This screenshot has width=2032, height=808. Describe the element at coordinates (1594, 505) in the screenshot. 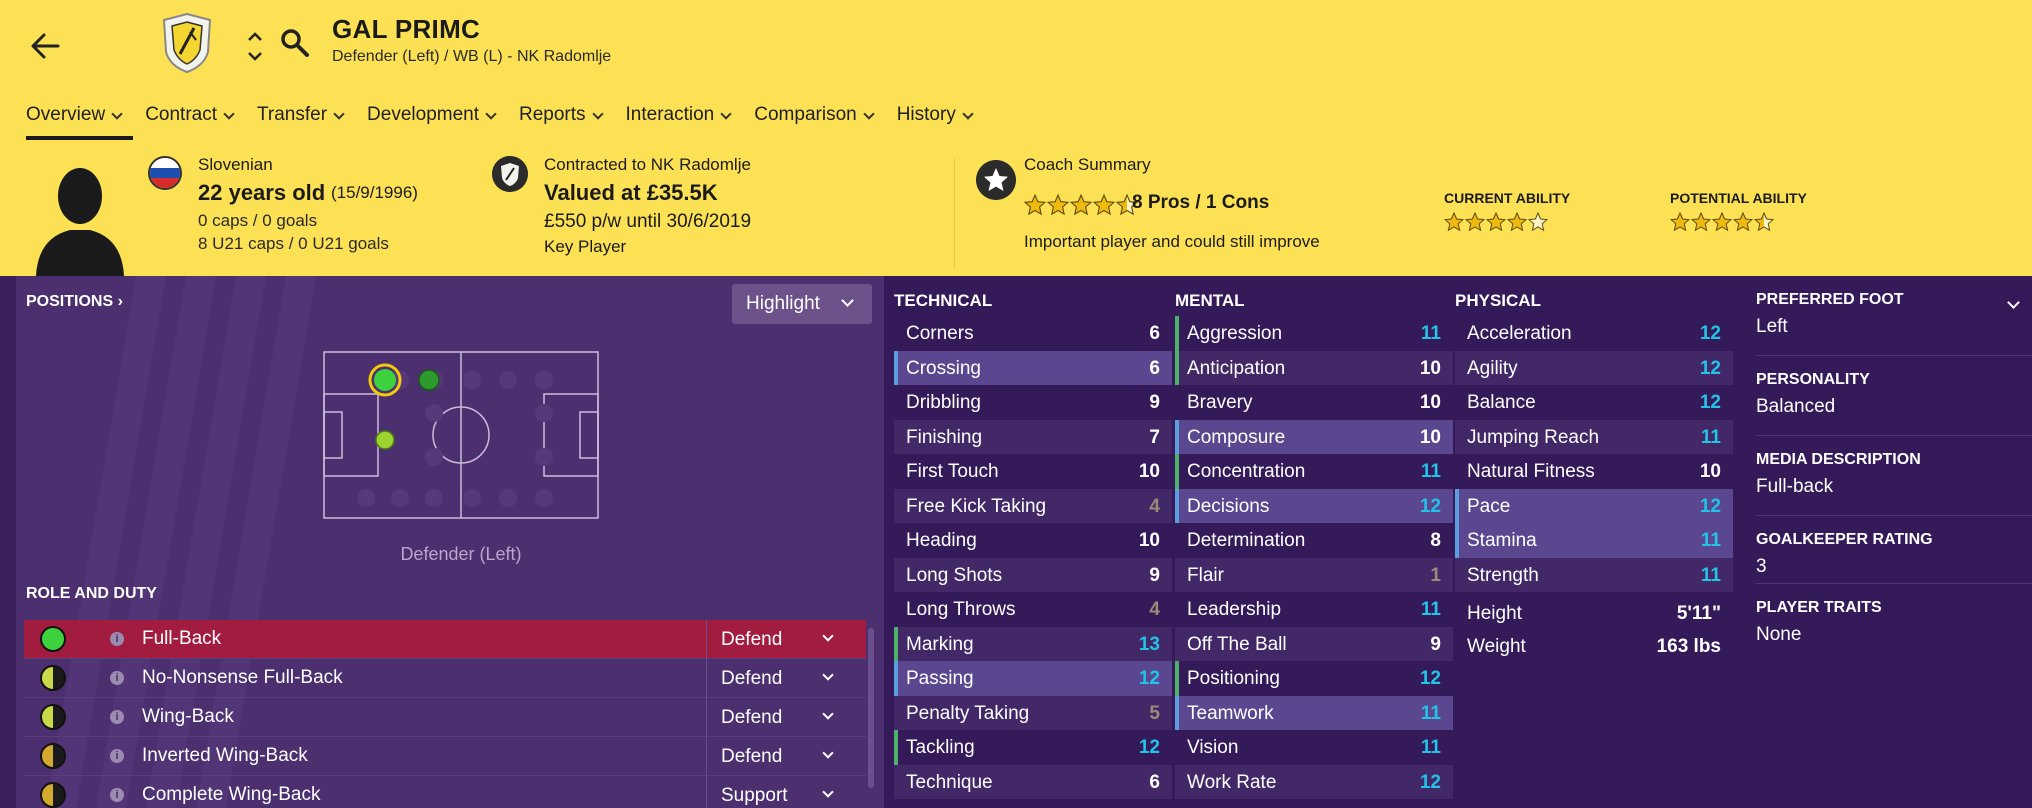

I see `attribute-row: Pace 12` at that location.